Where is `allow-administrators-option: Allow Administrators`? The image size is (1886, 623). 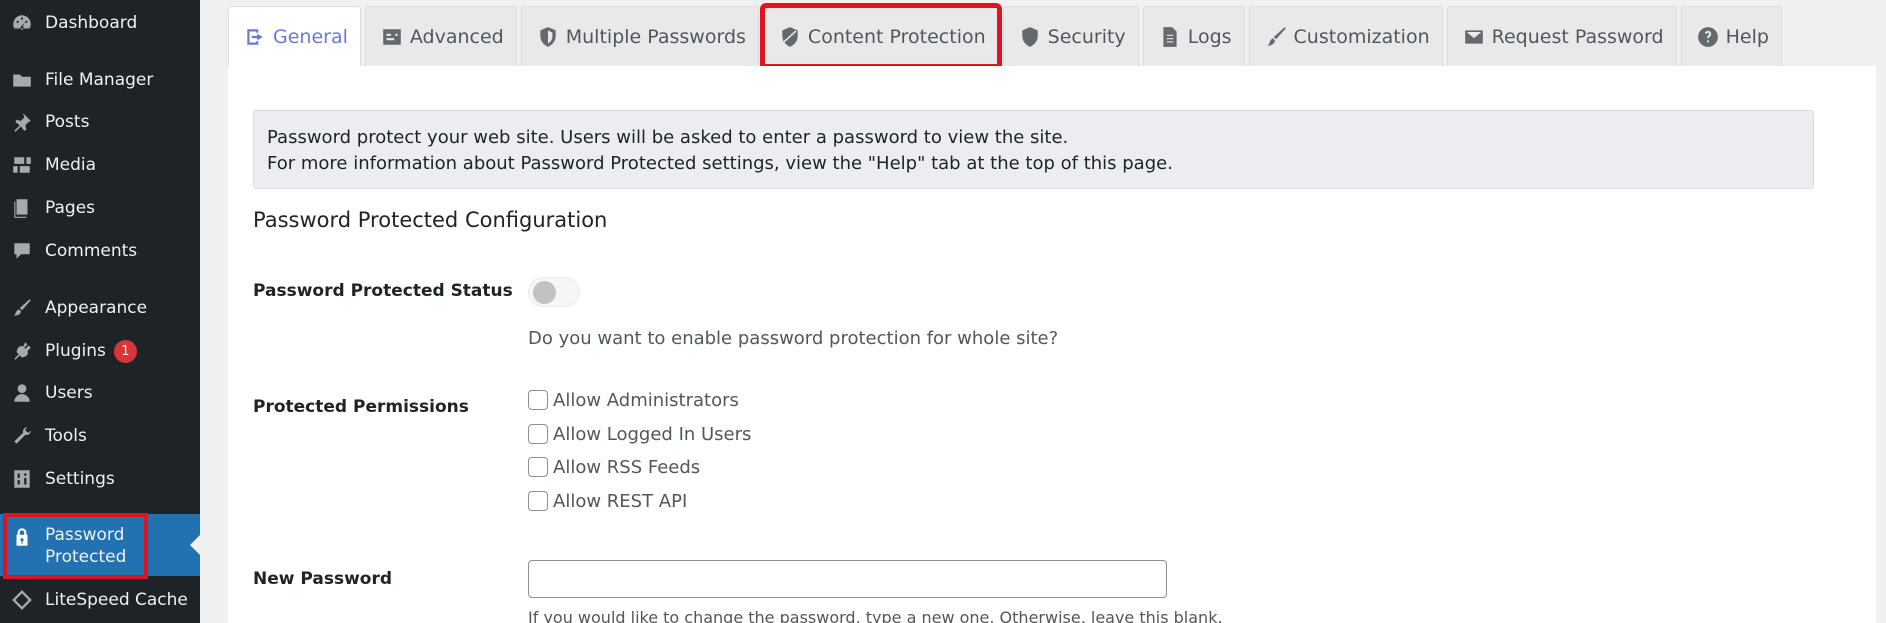
allow-administrators-option: Allow Administrators is located at coordinates (633, 400).